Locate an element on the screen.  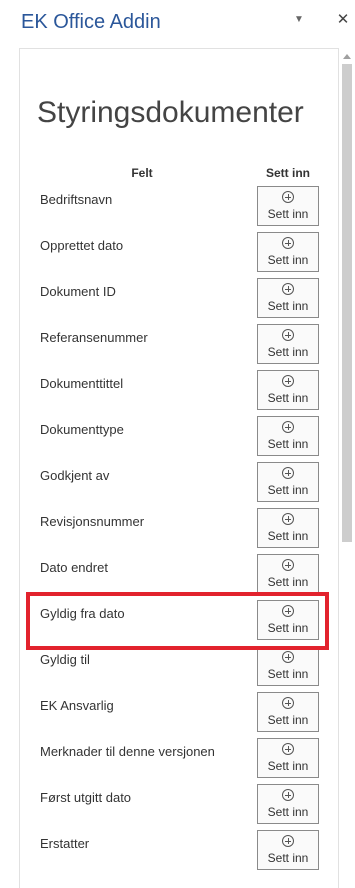
field-label: Godkjent av is located at coordinates (75, 475).